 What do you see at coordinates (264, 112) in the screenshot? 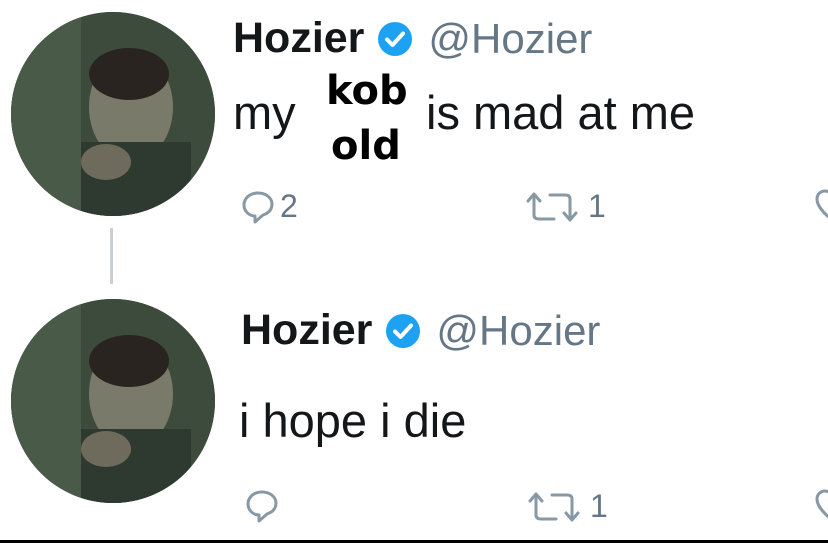
I see `tweet-text-start: my` at bounding box center [264, 112].